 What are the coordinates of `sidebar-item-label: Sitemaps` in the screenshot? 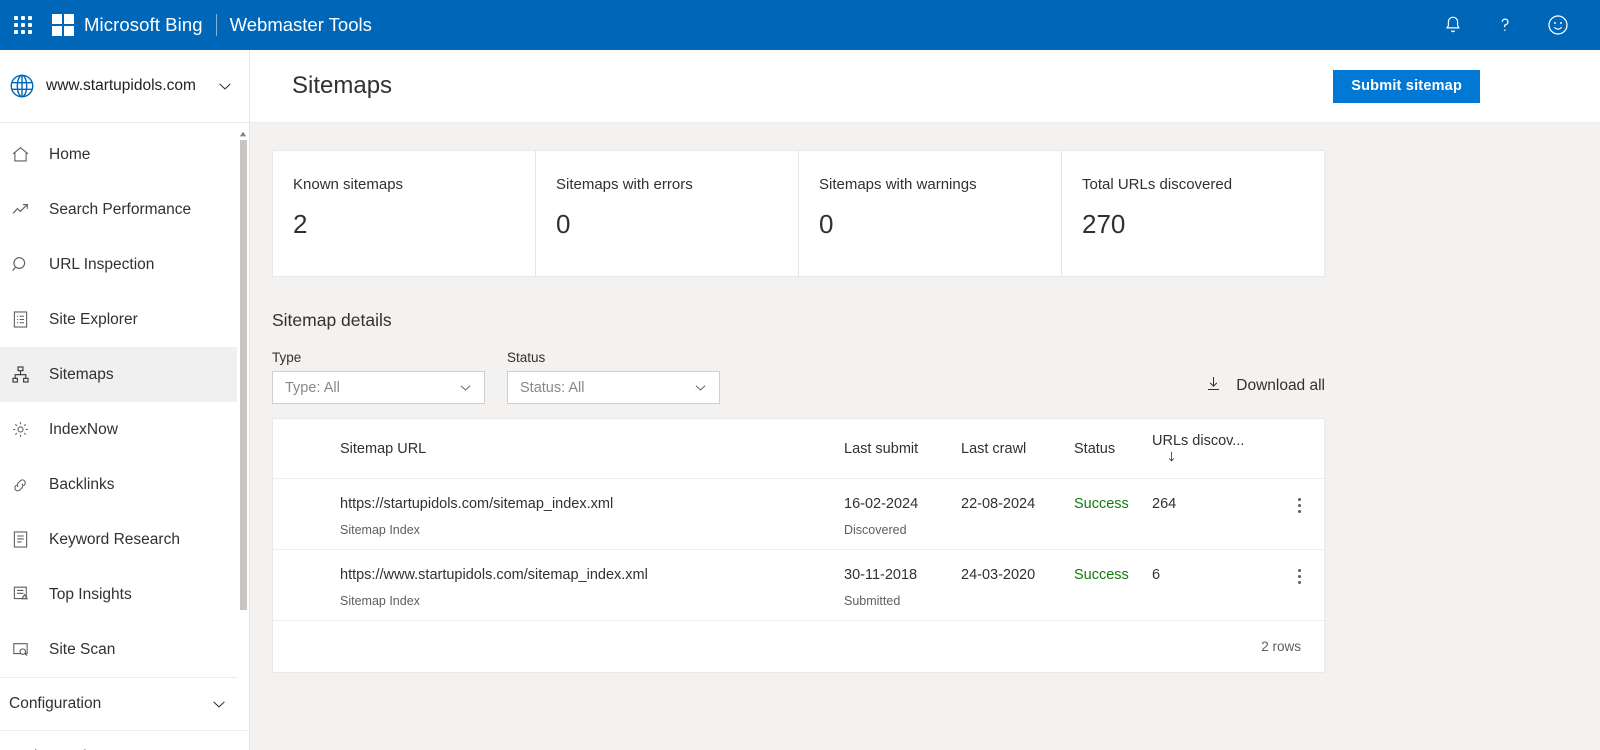 It's located at (81, 374).